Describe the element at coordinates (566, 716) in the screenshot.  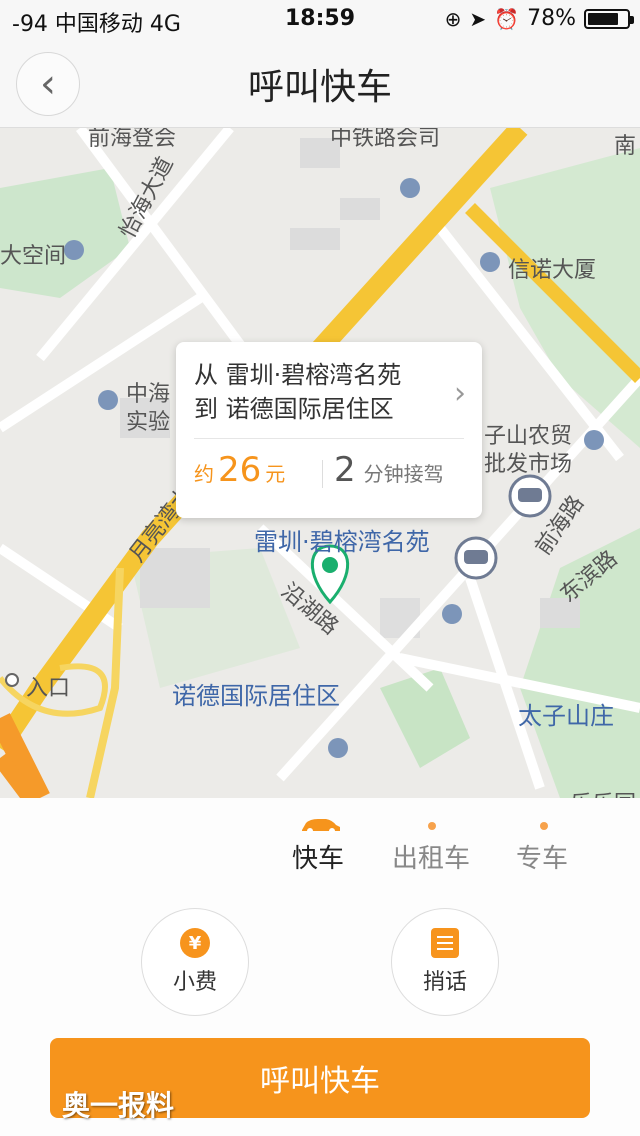
I see `map-label: 太子山庄` at that location.